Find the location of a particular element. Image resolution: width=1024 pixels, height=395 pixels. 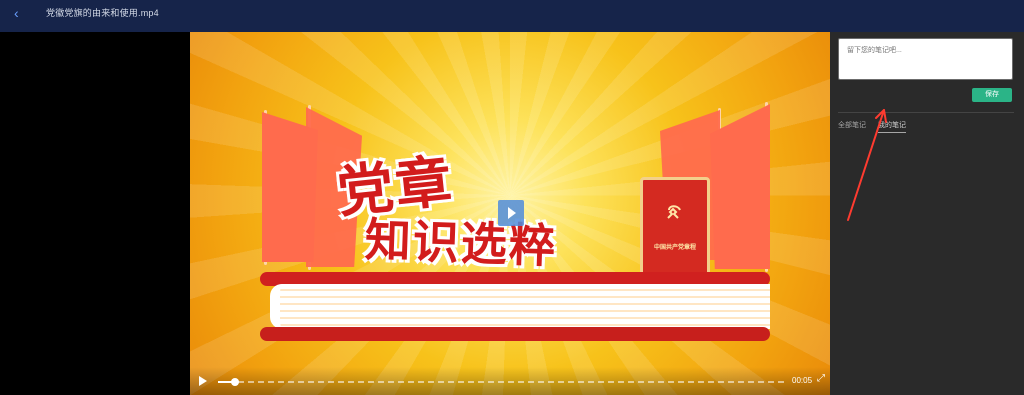

back-chevron-icon: ‹ is located at coordinates (22, 13).